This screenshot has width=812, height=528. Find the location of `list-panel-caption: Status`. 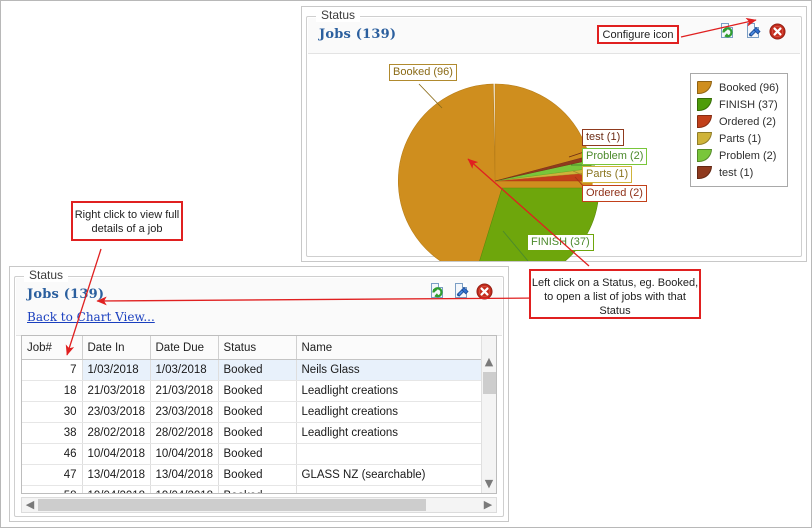

list-panel-caption: Status is located at coordinates (46, 275).